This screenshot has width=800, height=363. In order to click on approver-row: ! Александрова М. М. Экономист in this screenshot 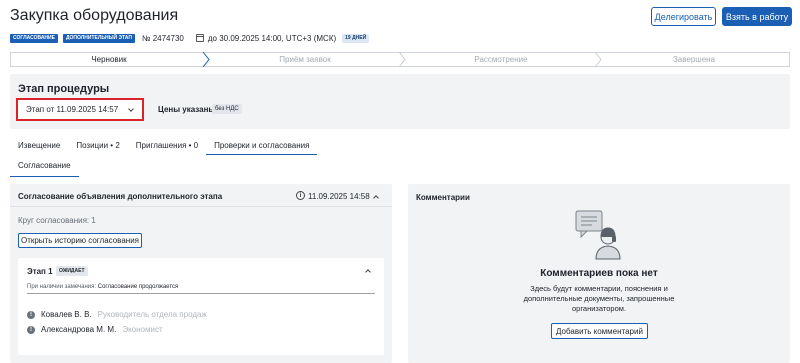, I will do `click(95, 329)`.